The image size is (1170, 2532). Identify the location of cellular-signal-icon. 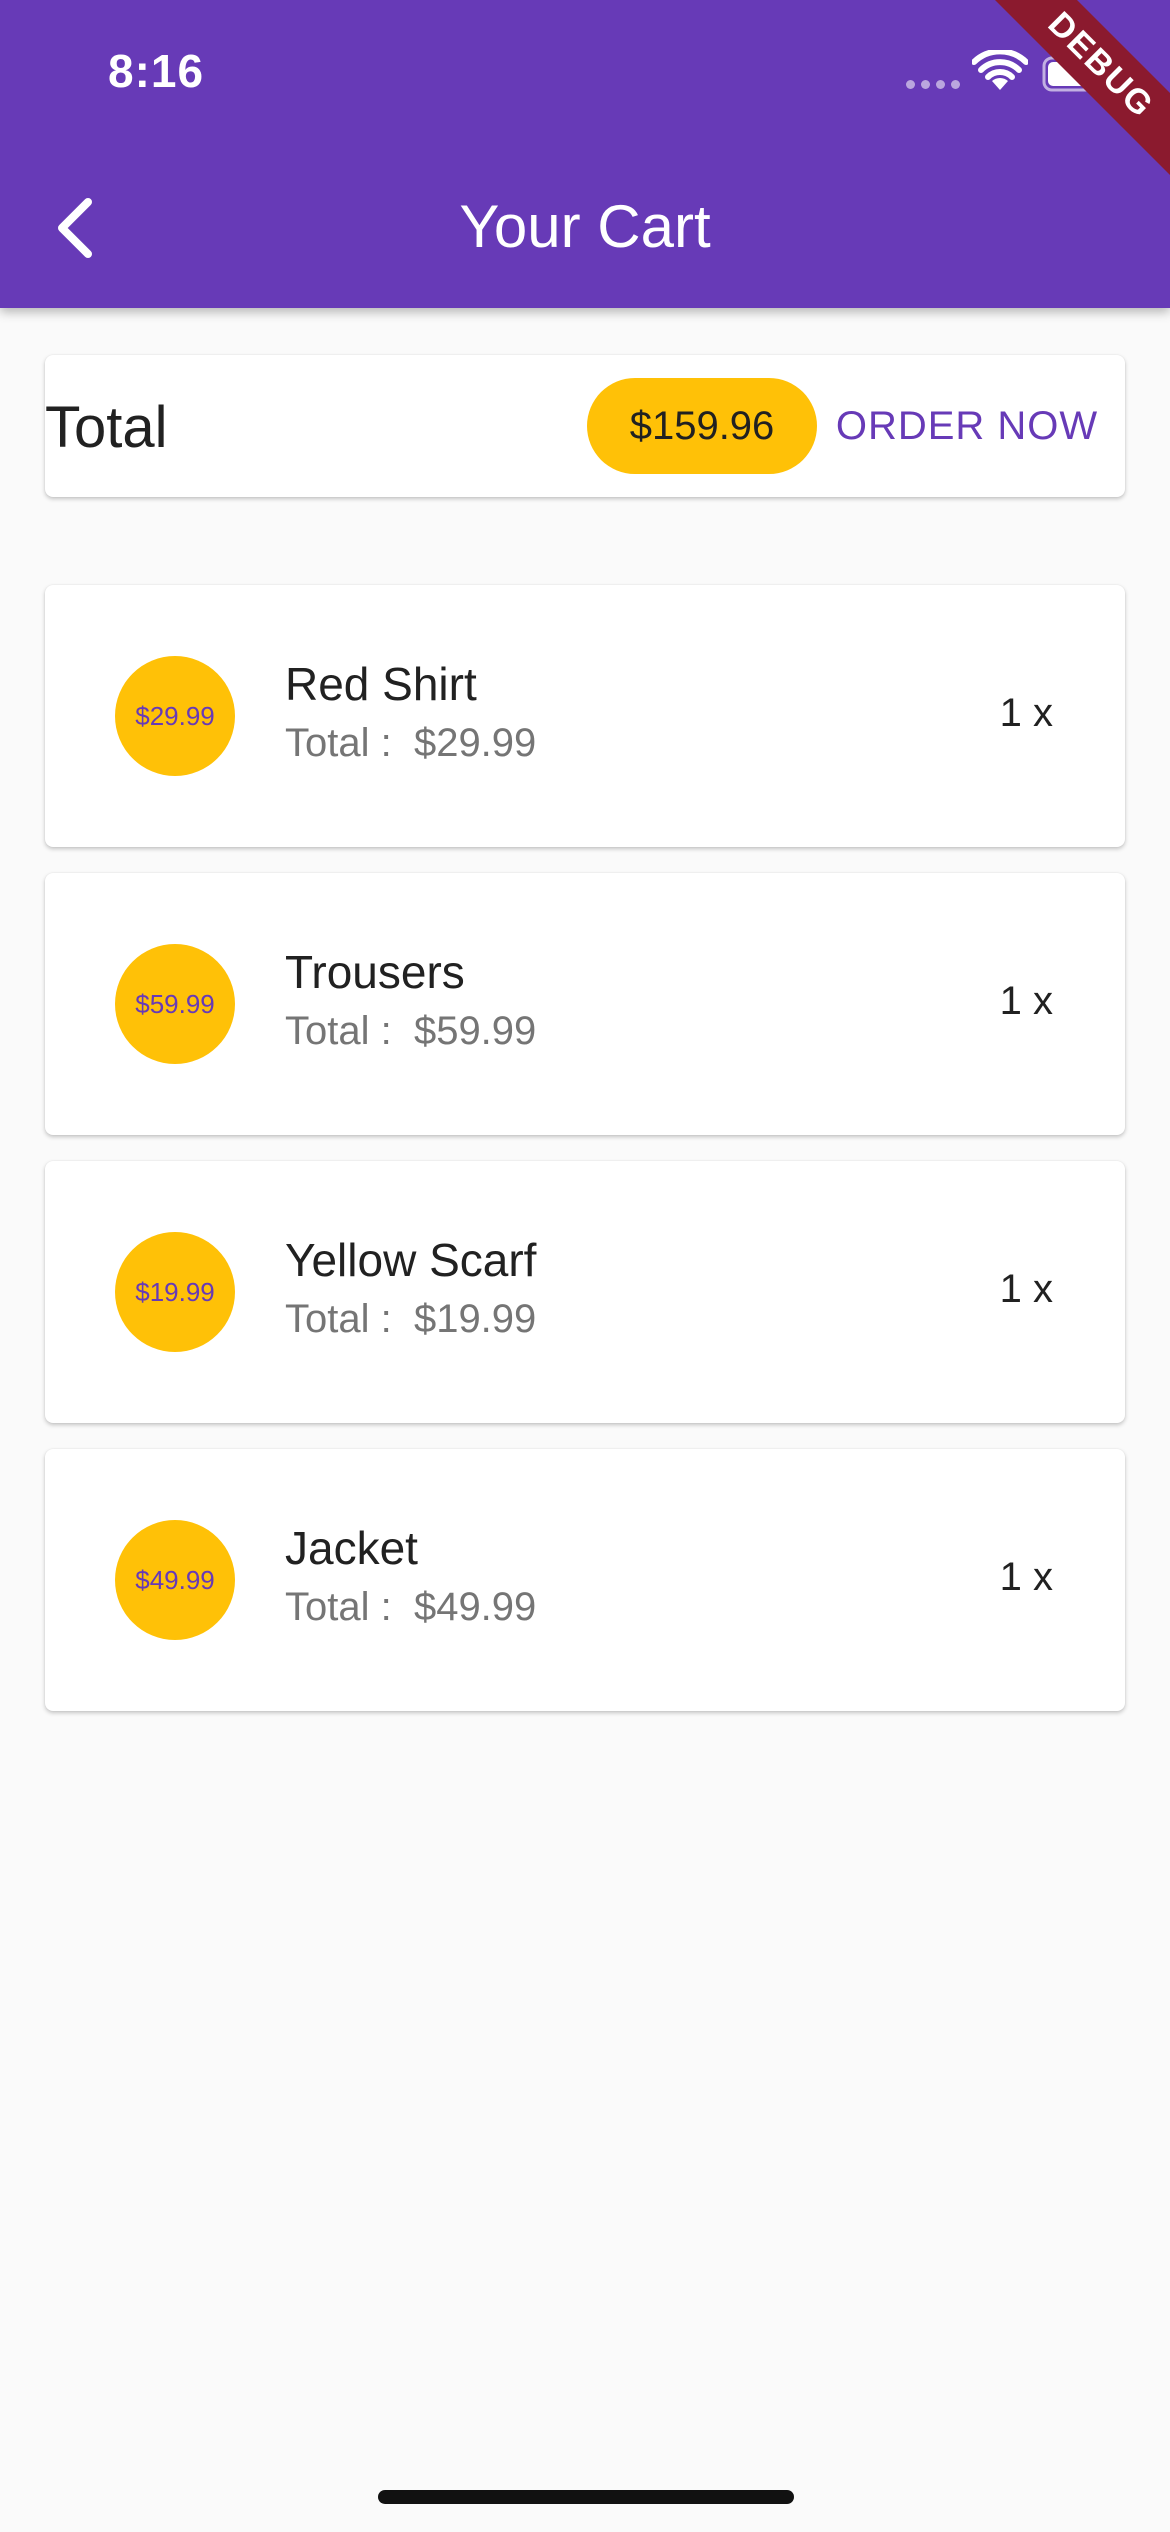
(933, 84).